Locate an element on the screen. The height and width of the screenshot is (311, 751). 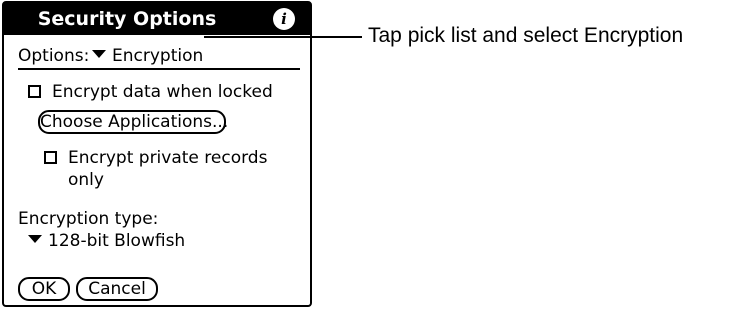
encrypt-private-label-line2: only is located at coordinates (86, 180).